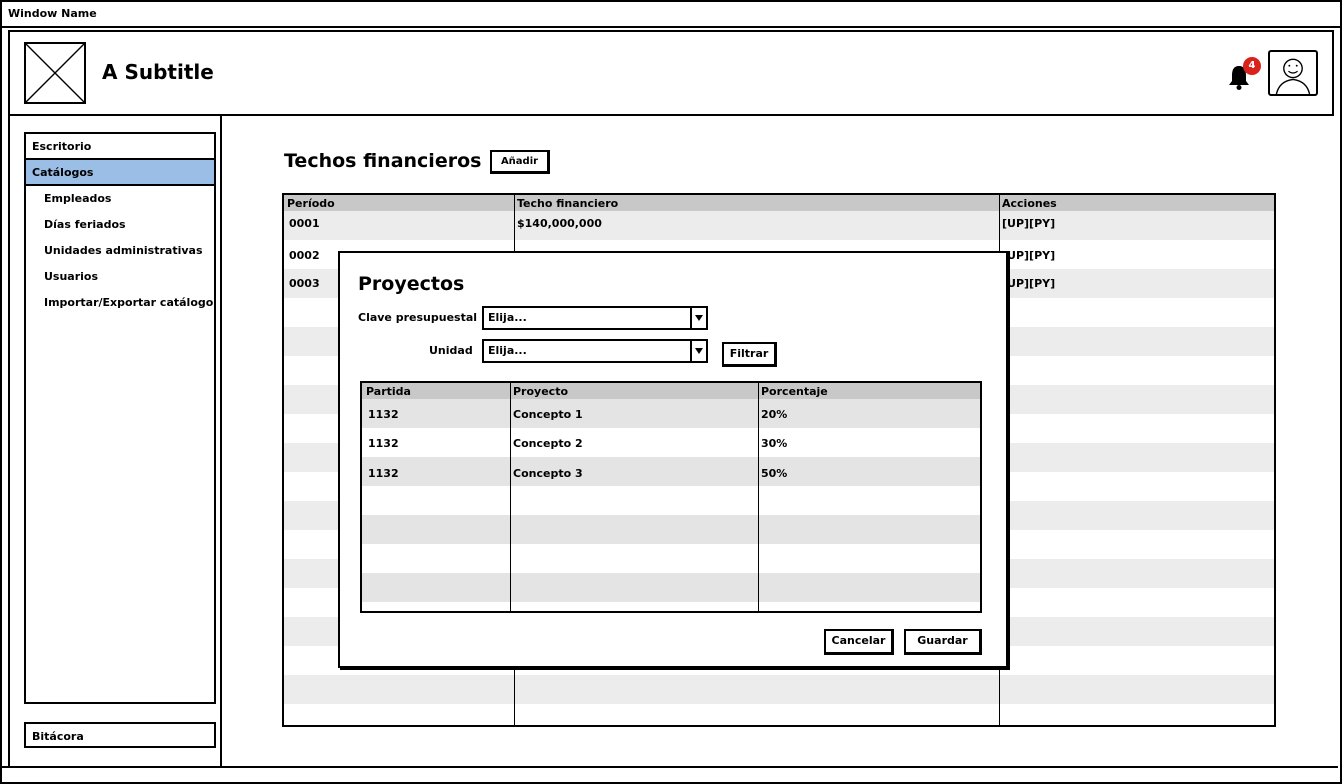 This screenshot has width=1342, height=784. I want to click on window-title: Window Name, so click(671, 15).